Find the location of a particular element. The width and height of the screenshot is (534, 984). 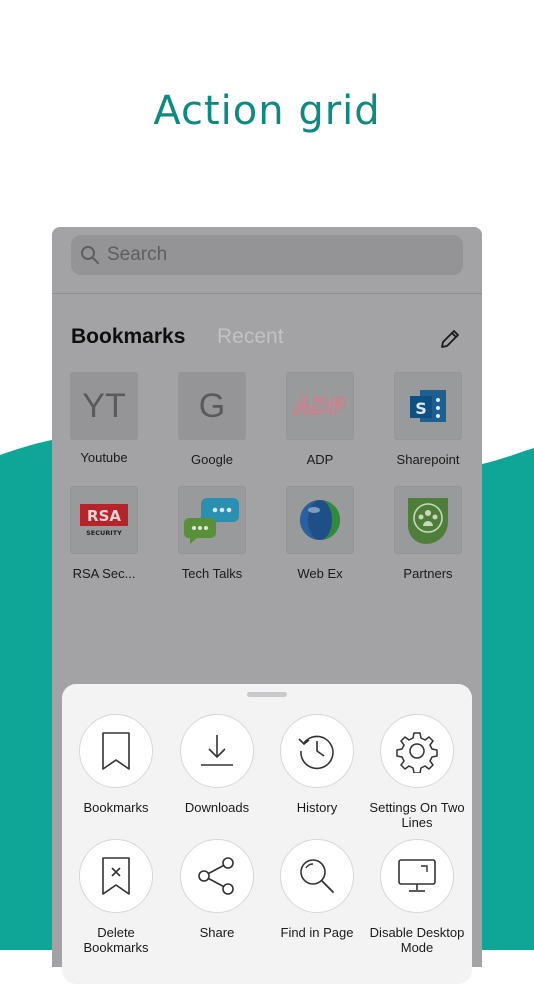

action-delete-bookmarks: Delete Bookmarks is located at coordinates (116, 897).